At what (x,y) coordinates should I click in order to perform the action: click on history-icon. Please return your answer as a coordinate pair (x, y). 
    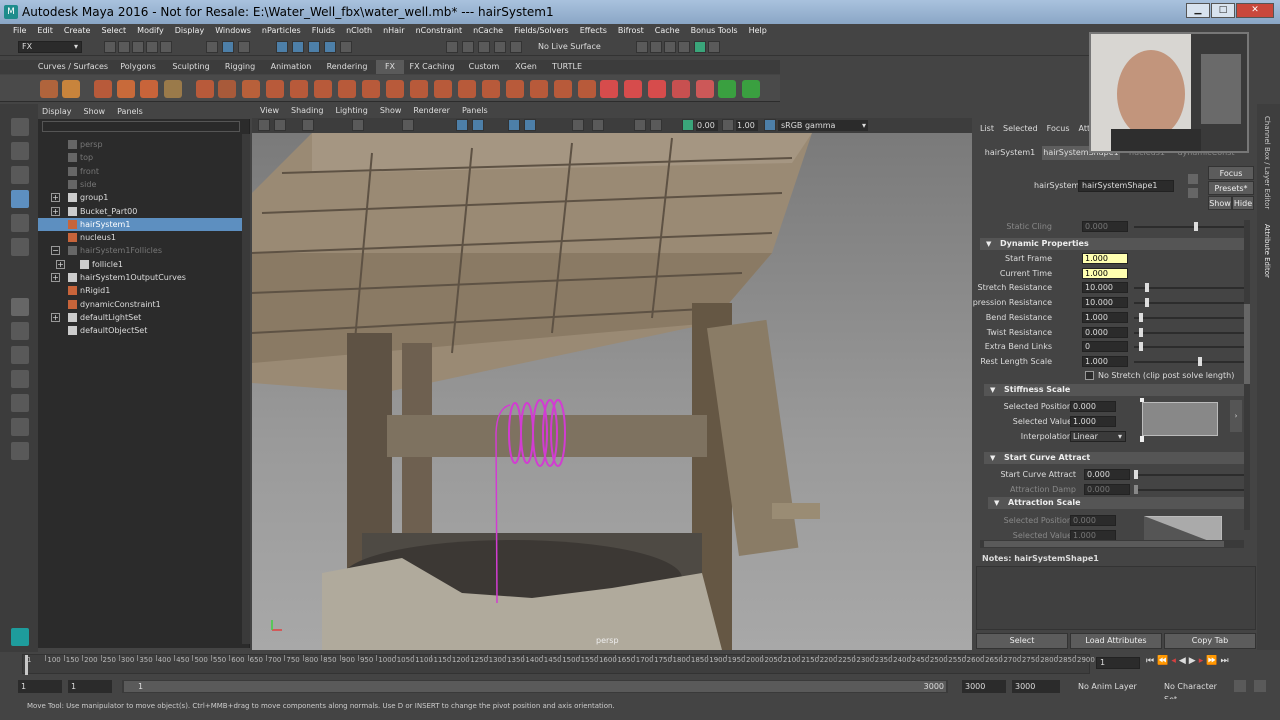
    Looking at the image, I should click on (452, 47).